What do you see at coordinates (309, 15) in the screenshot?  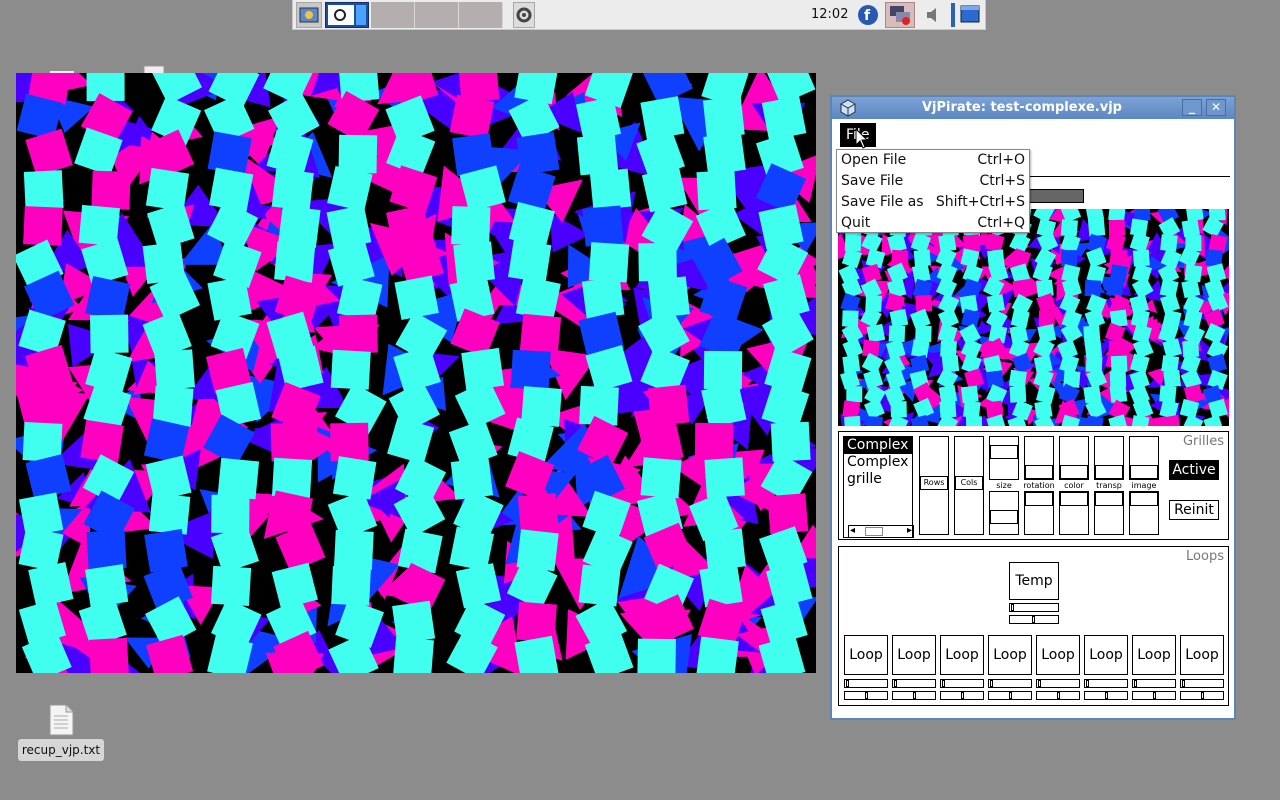 I see `app-menu-icon` at bounding box center [309, 15].